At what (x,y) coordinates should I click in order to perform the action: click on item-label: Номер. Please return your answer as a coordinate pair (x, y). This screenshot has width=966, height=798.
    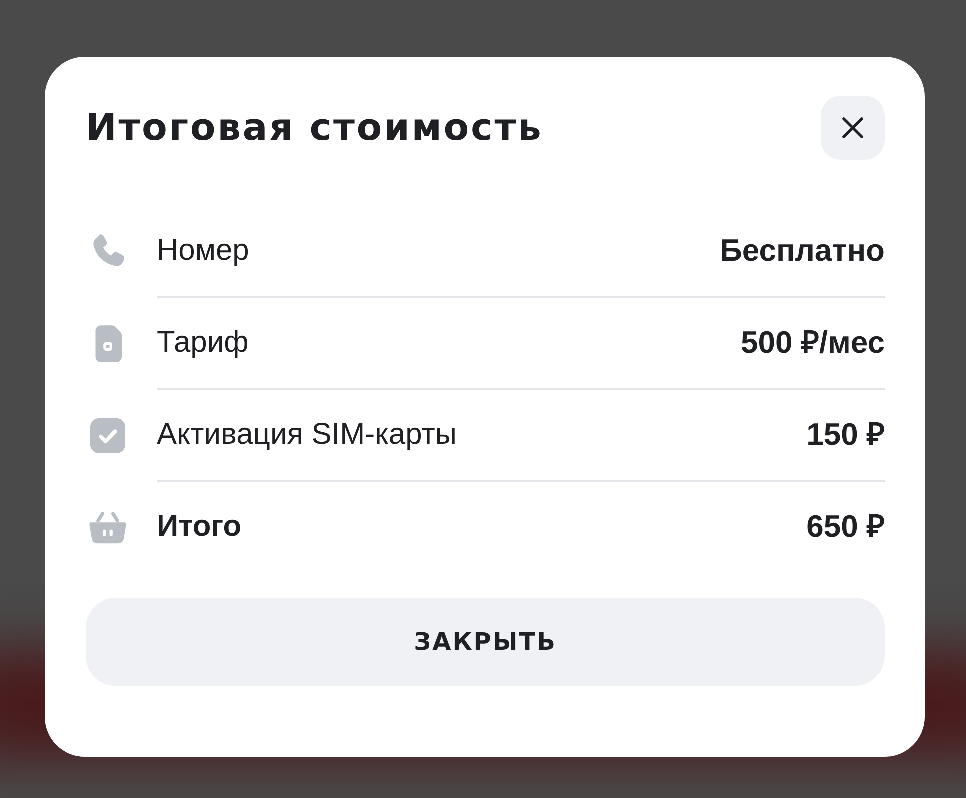
    Looking at the image, I should click on (203, 251).